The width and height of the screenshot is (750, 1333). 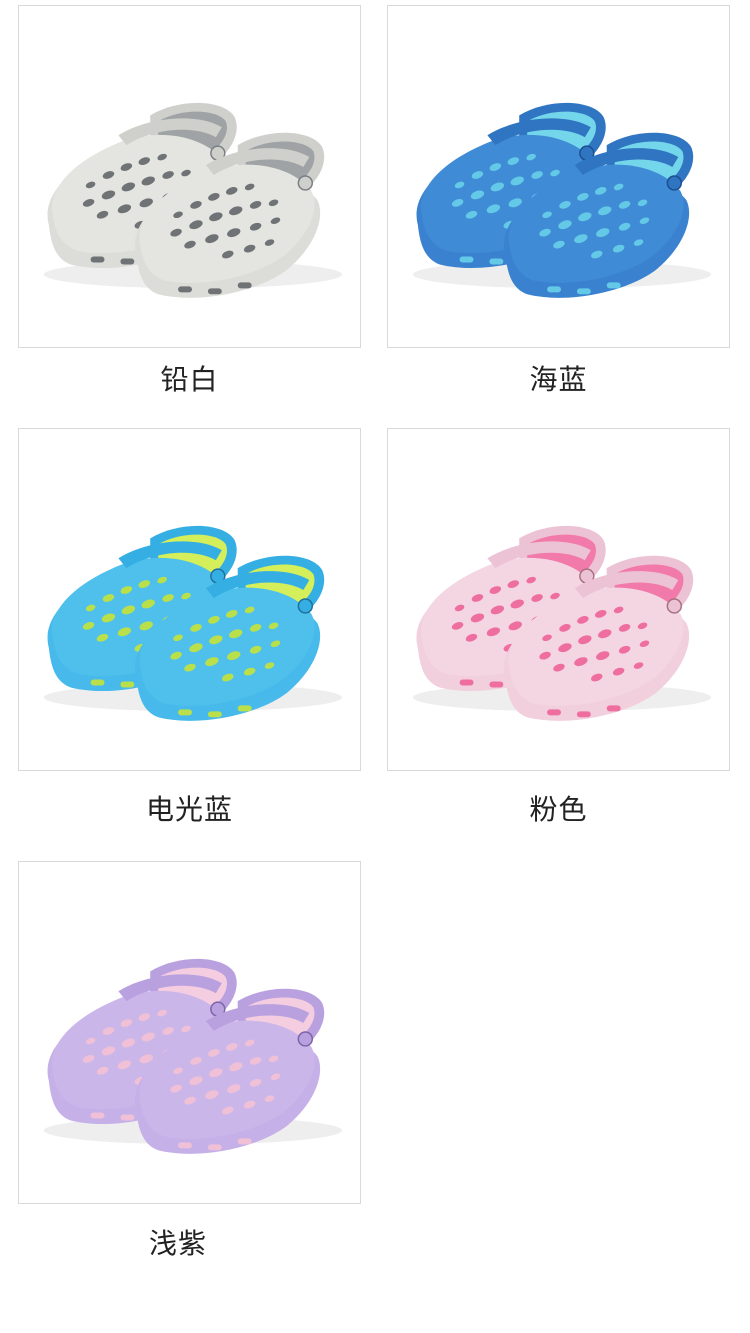 What do you see at coordinates (189, 809) in the screenshot?
I see `color-label-2: 电光蓝` at bounding box center [189, 809].